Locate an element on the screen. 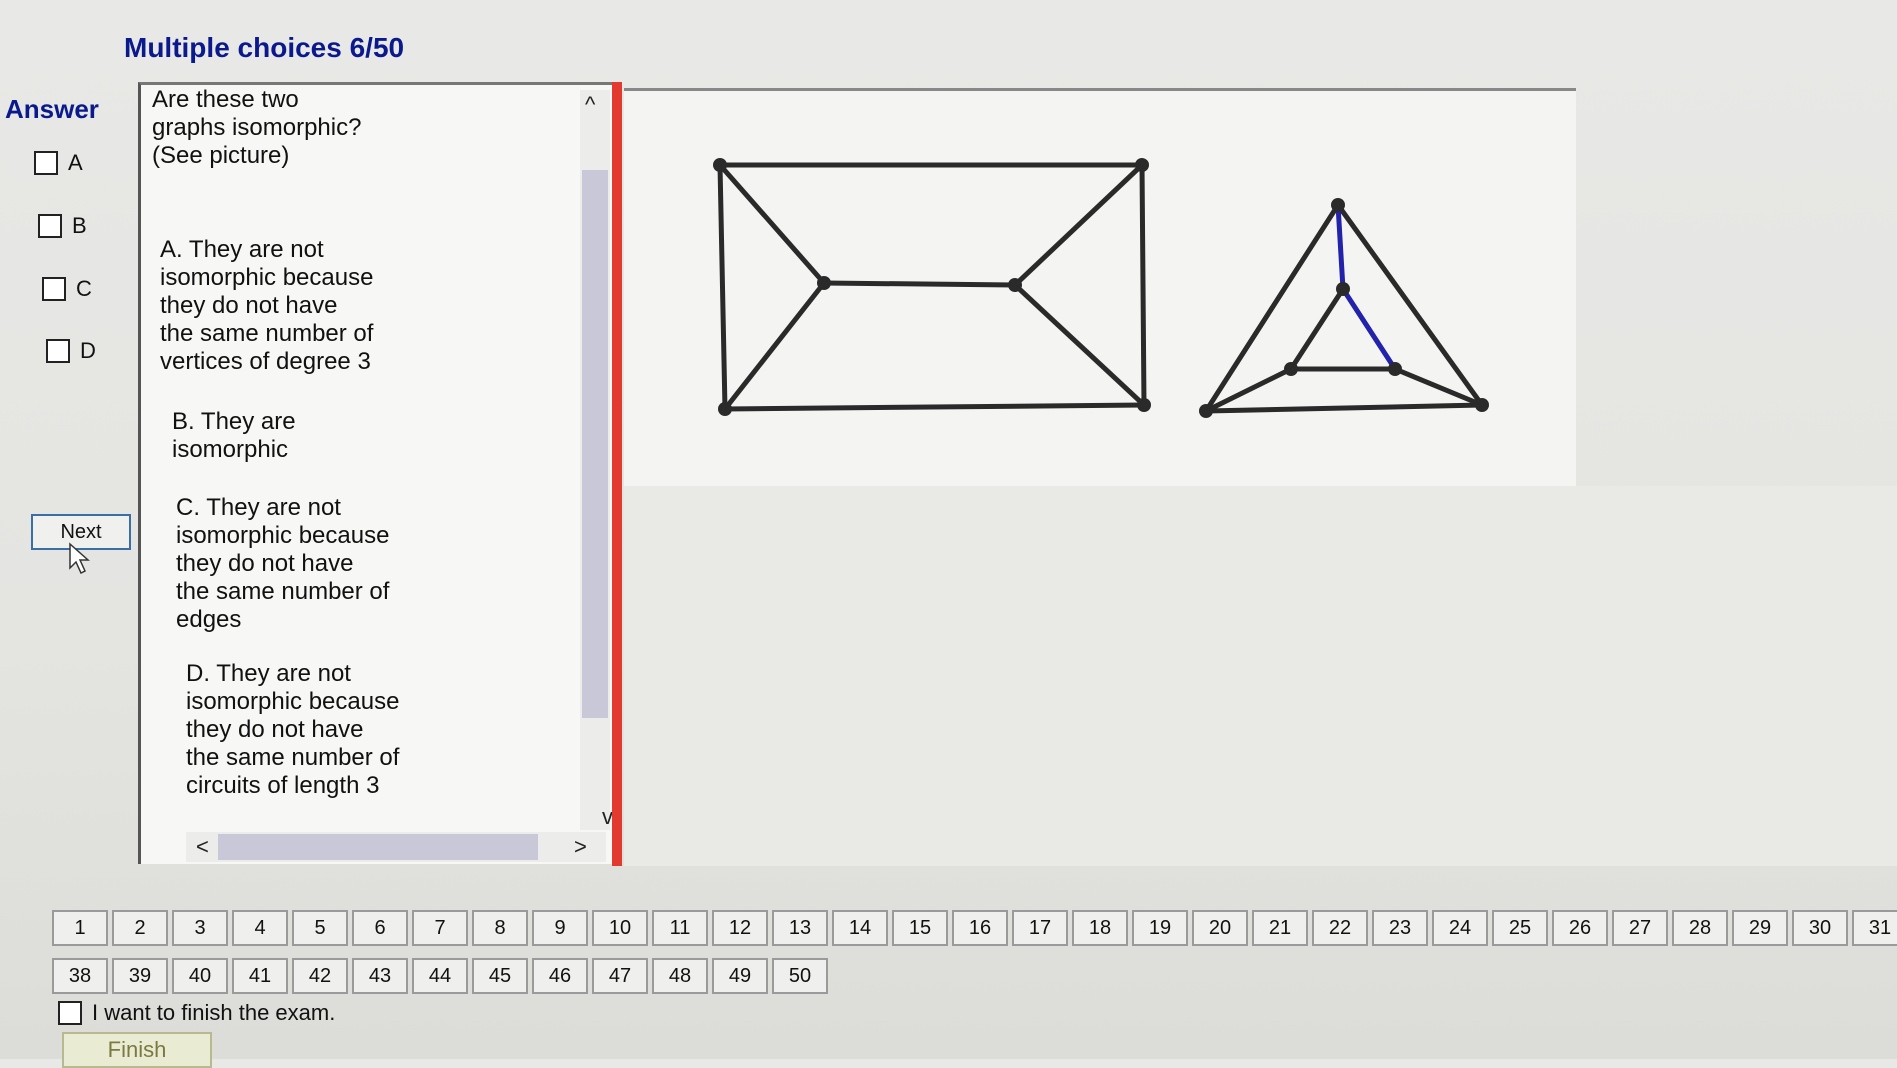 The image size is (1897, 1068). question-nav-button: 46 is located at coordinates (560, 976).